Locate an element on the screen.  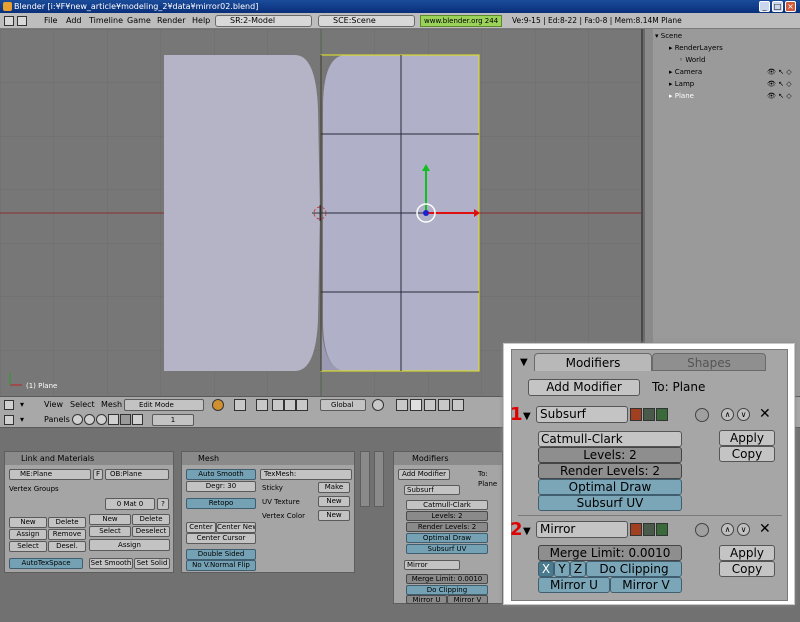
editing-context-icon is located at coordinates (125, 419).